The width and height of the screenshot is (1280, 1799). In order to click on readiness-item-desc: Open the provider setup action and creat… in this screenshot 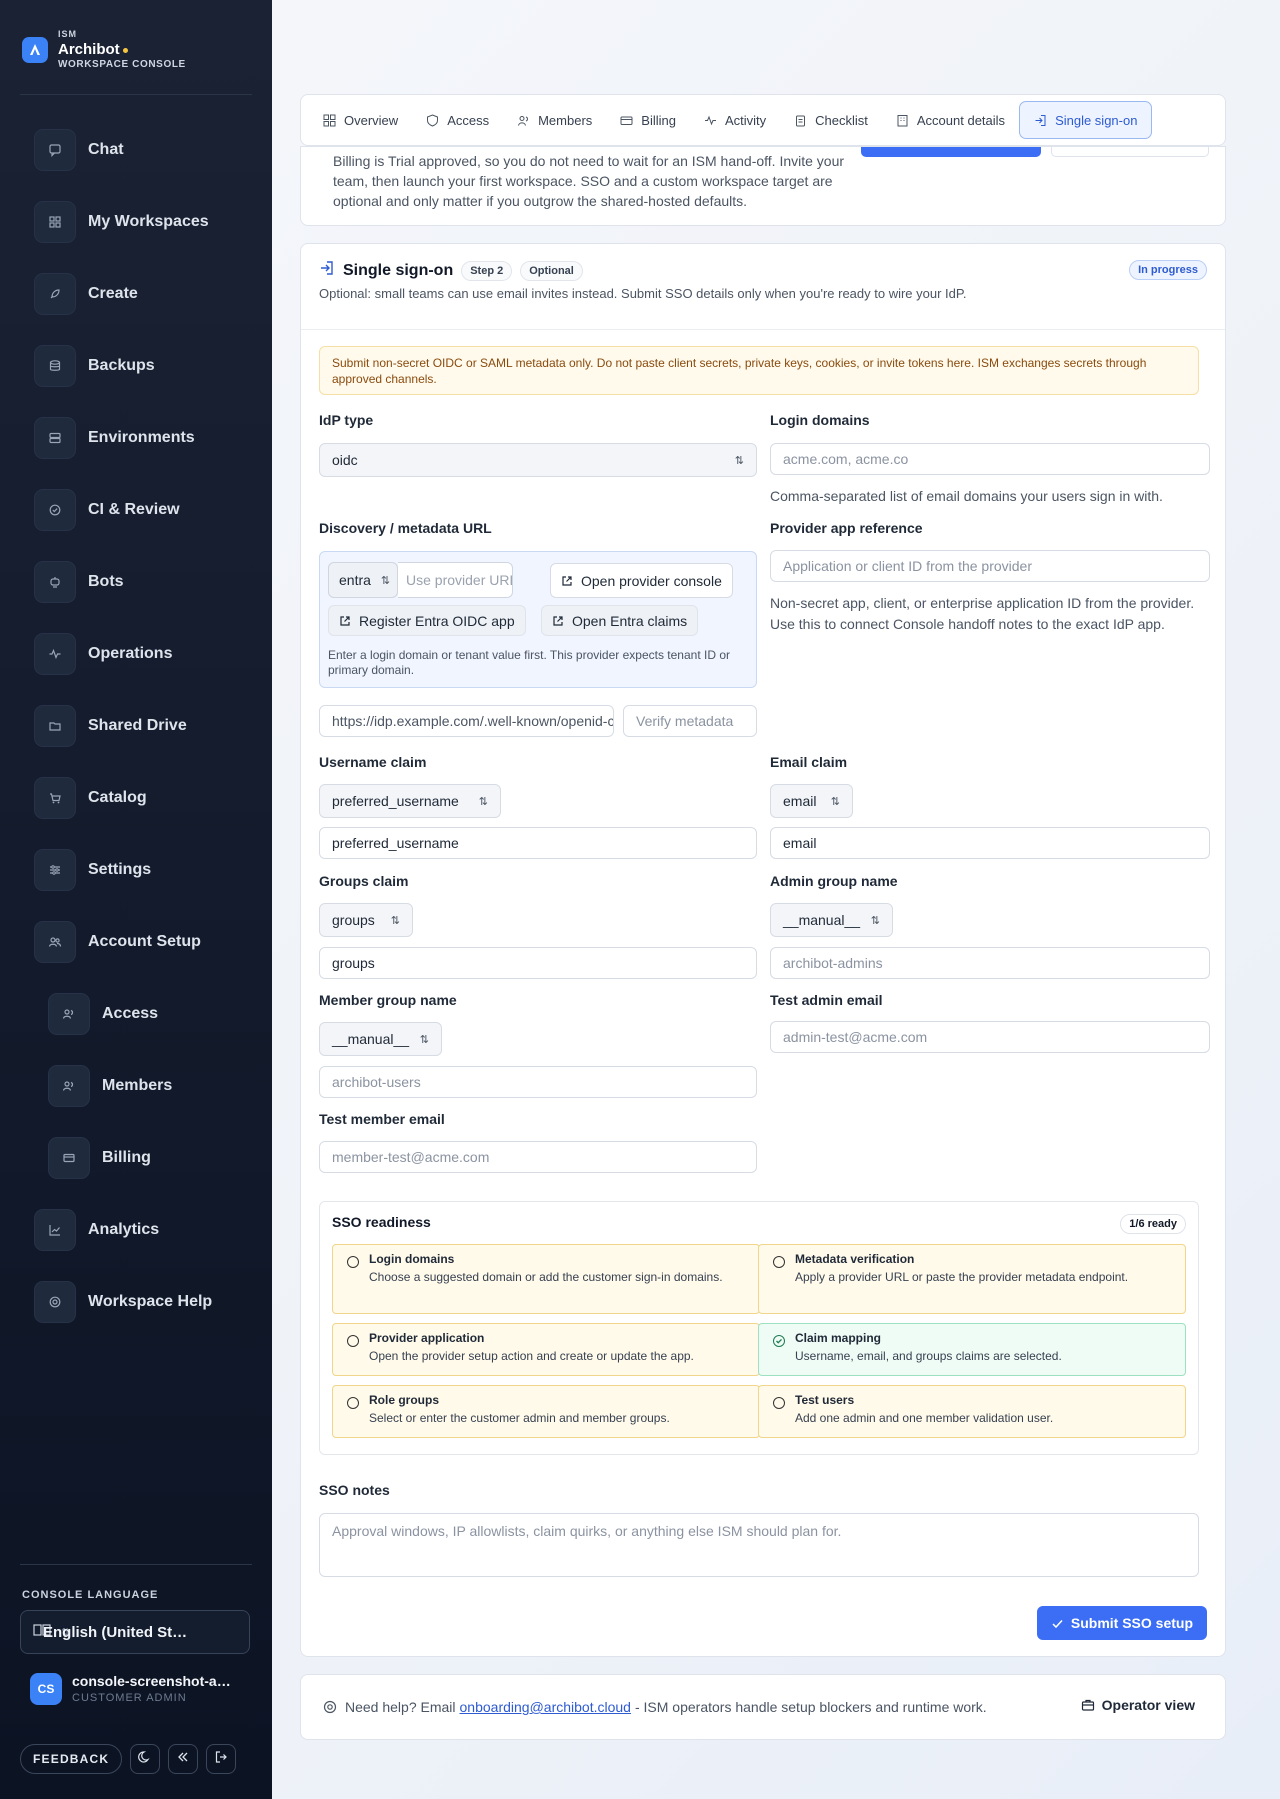, I will do `click(531, 1356)`.